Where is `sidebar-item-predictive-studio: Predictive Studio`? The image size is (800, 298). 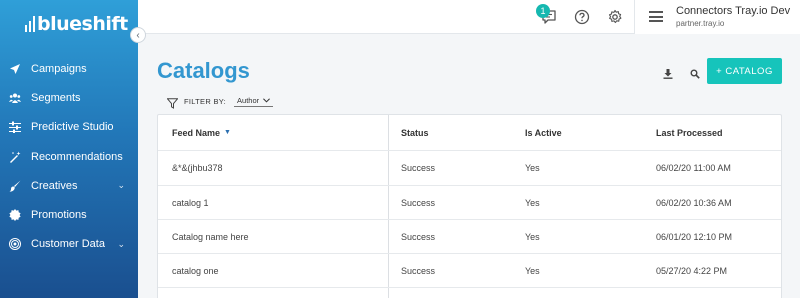
sidebar-item-predictive-studio: Predictive Studio is located at coordinates (69, 127).